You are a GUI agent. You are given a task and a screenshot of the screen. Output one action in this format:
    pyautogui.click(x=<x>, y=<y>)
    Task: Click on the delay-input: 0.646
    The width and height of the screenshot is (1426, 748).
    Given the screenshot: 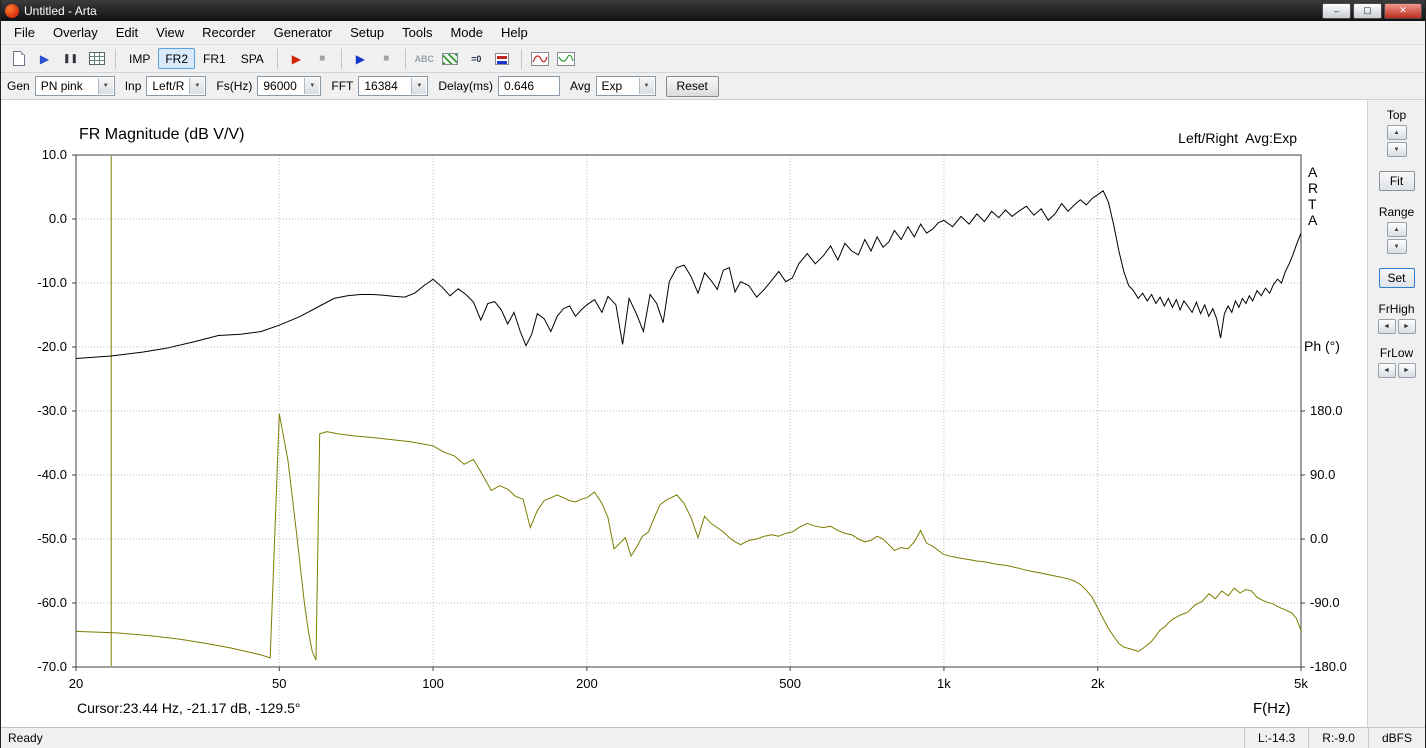 What is the action you would take?
    pyautogui.click(x=529, y=86)
    